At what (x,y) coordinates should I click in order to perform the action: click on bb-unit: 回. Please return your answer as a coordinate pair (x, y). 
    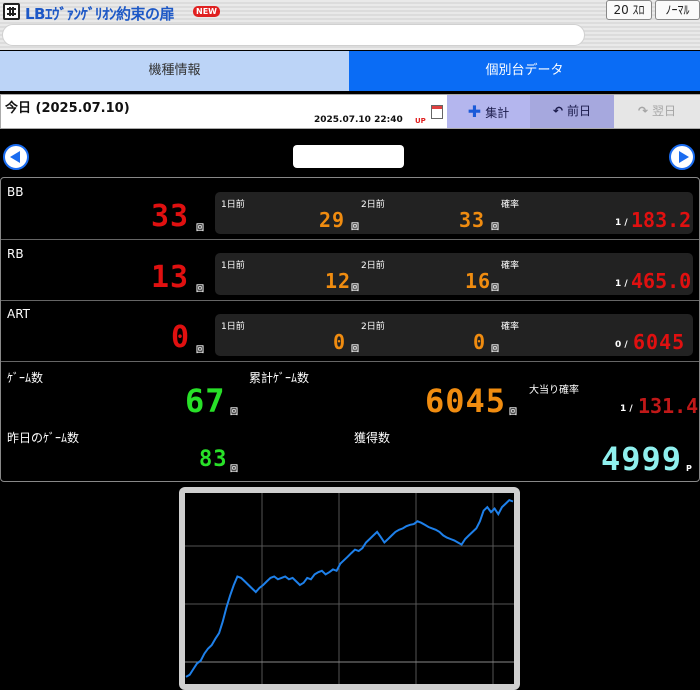
    Looking at the image, I should click on (200, 227).